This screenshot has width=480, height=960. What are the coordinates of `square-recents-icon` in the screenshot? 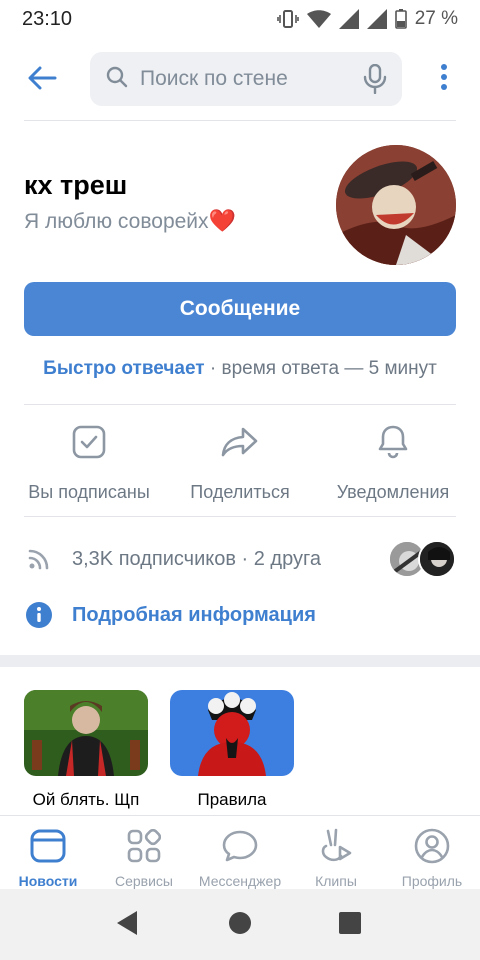 It's located at (350, 925).